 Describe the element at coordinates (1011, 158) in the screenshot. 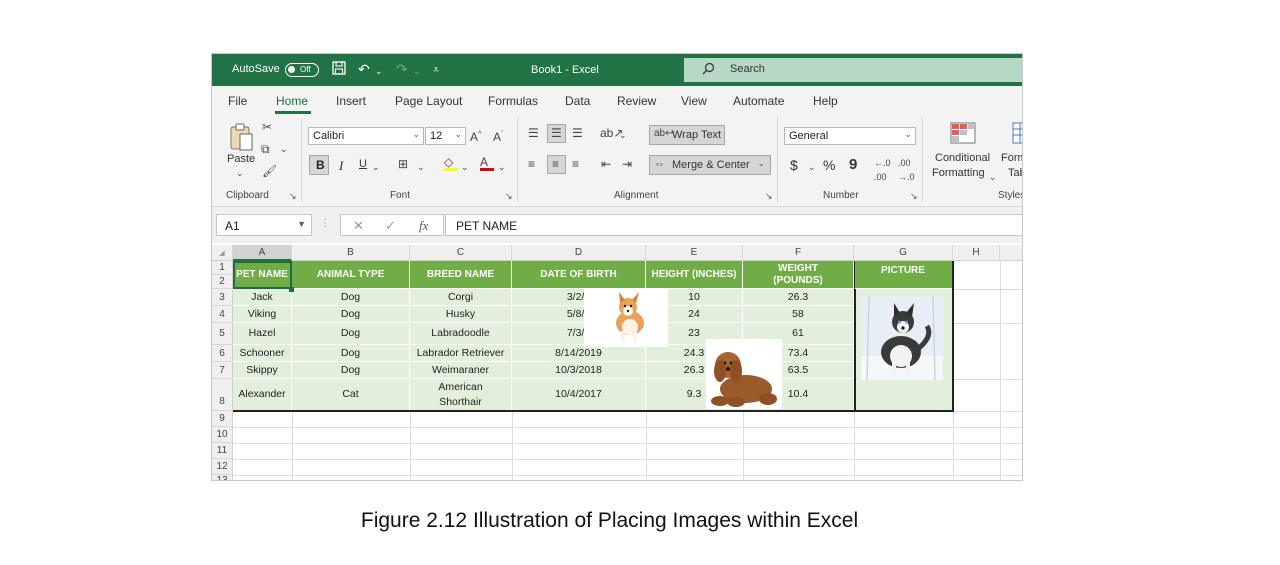

I see `format-as-table-line1: Form` at that location.